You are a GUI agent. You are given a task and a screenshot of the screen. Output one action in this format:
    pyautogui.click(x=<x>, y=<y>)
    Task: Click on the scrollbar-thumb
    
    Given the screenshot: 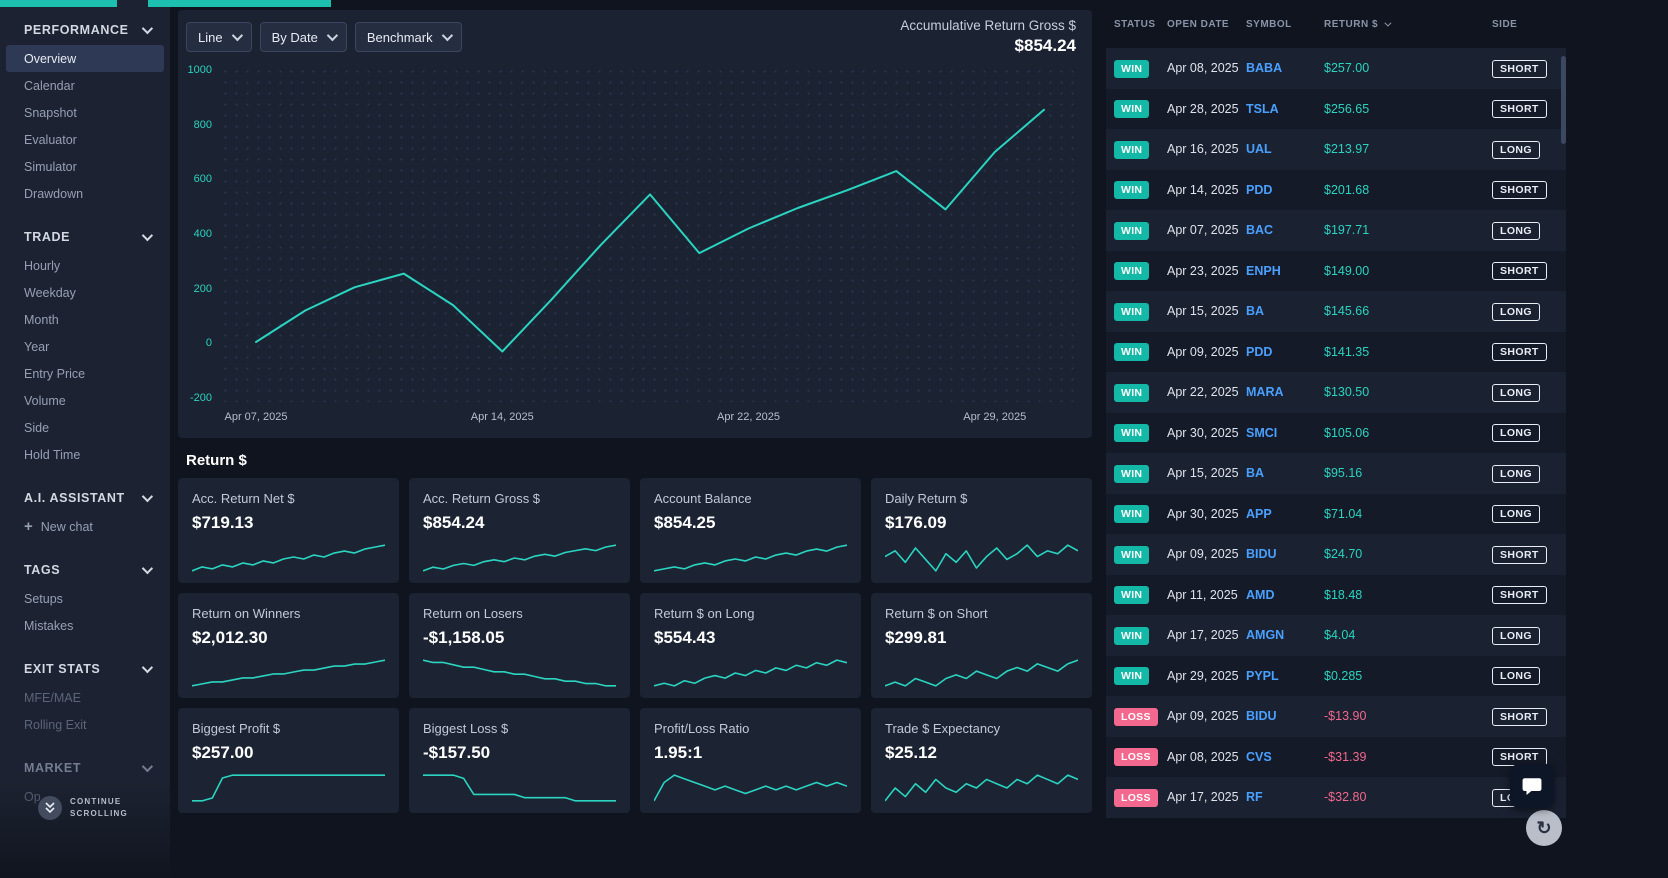 What is the action you would take?
    pyautogui.click(x=1563, y=100)
    